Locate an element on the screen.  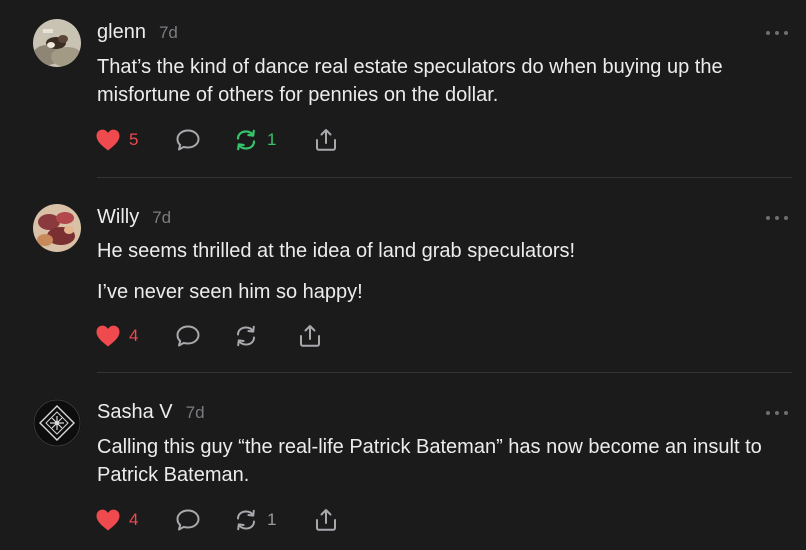
comment-actions: 5 1 is located at coordinates (217, 140).